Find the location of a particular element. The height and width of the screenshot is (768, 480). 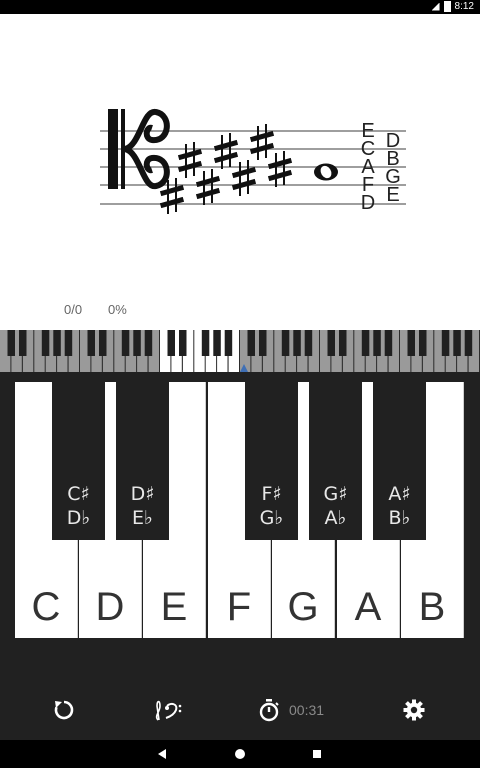

music-staff is located at coordinates (253, 161).